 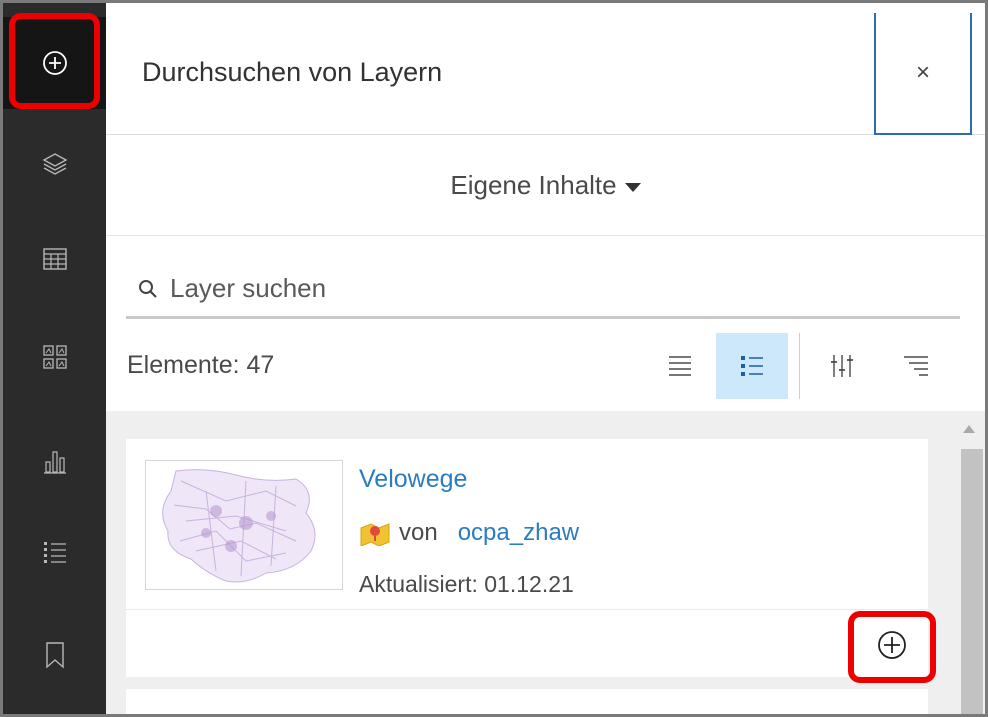 I want to click on search-bar, so click(x=543, y=290).